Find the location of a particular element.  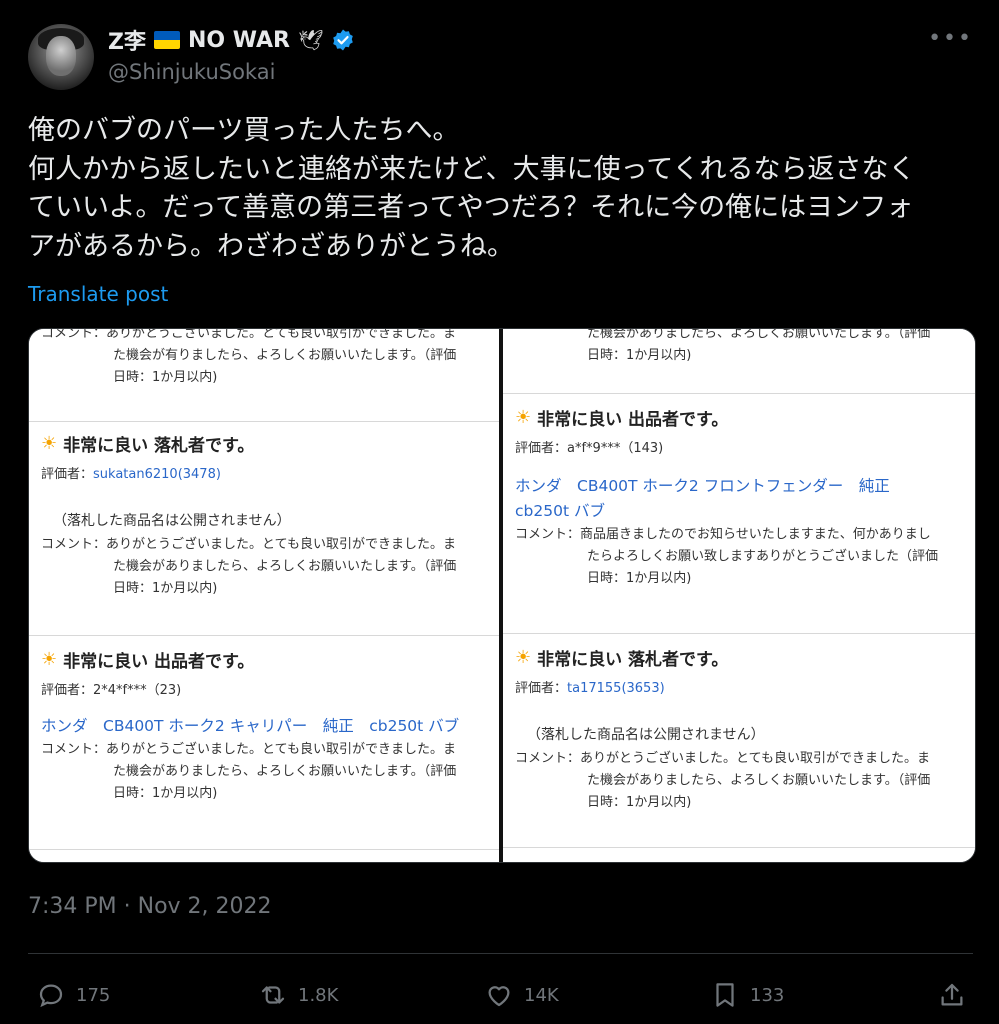

like-count: 14K is located at coordinates (541, 995).